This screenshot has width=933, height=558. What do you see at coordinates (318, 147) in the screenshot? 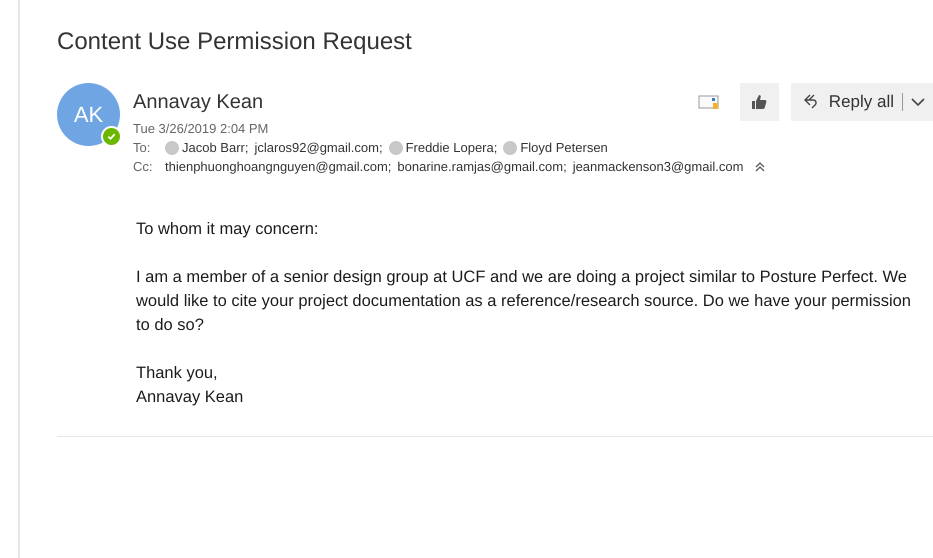
I see `recipient-name: jclaros92@gmail.com;` at bounding box center [318, 147].